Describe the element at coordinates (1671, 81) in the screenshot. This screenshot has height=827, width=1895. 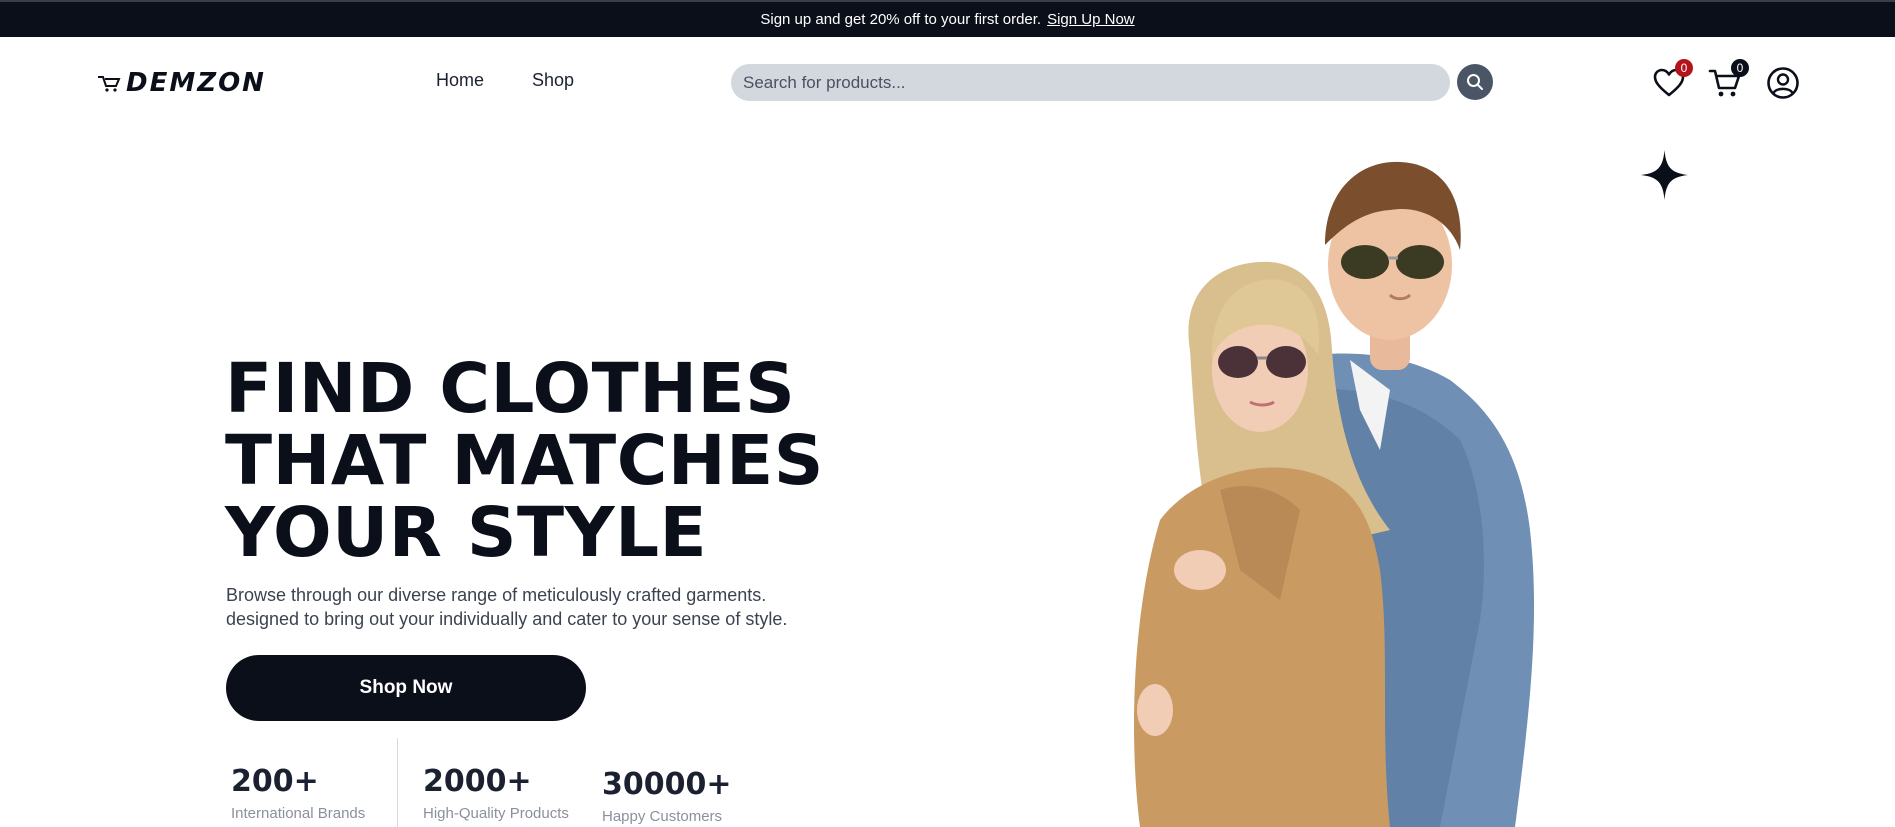
I see `wishlist-button: 0` at that location.